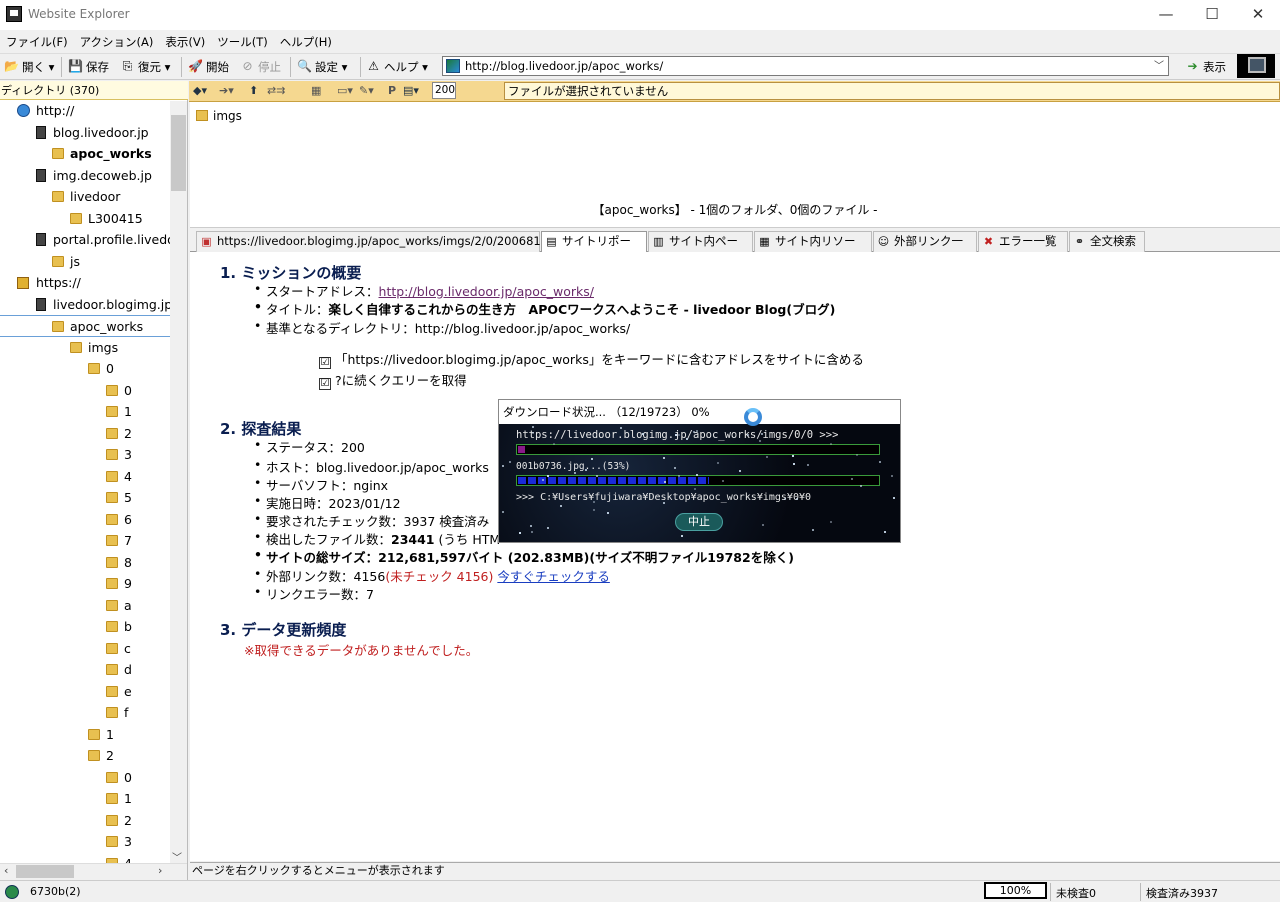 Image resolution: width=1280 pixels, height=902 pixels. Describe the element at coordinates (247, 66) in the screenshot. I see `stop-icon: ⊘` at that location.